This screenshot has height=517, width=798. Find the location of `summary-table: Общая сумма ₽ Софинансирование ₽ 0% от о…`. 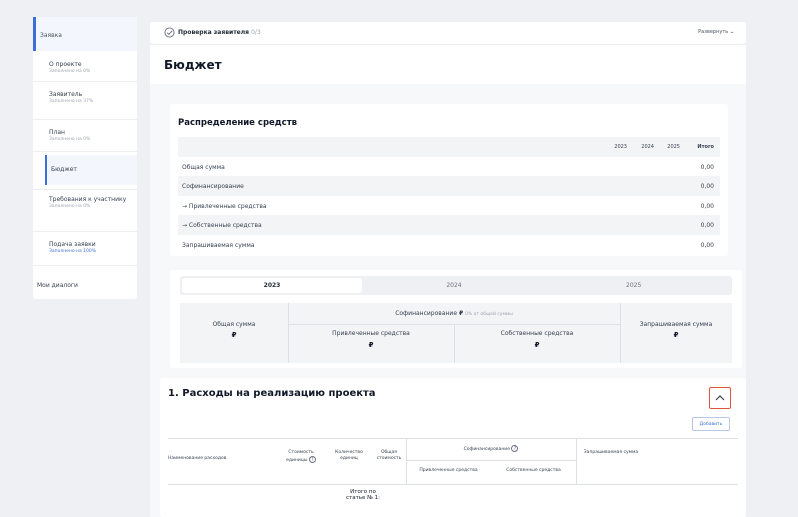

summary-table: Общая сумма ₽ Софинансирование ₽ 0% от о… is located at coordinates (456, 333).